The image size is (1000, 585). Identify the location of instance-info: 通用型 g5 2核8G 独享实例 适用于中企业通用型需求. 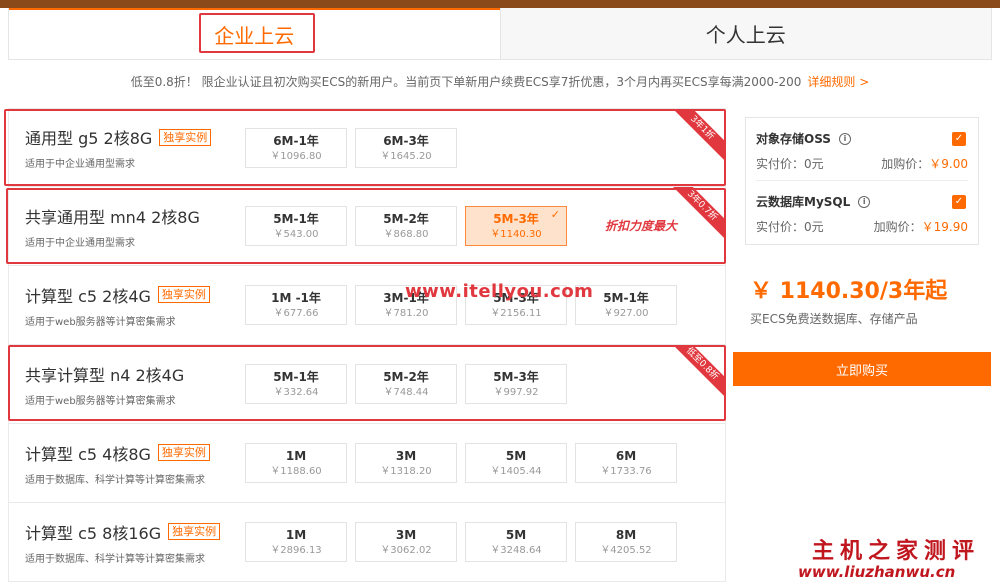
(127, 147).